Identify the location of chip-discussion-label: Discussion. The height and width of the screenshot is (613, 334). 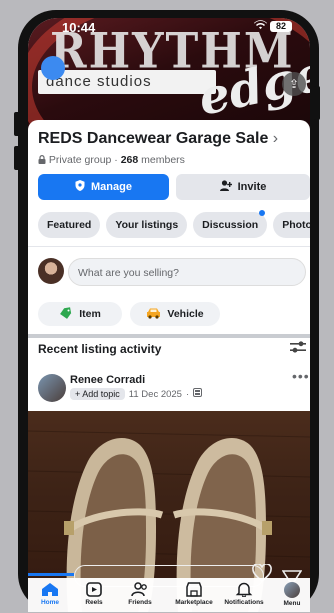
(230, 225).